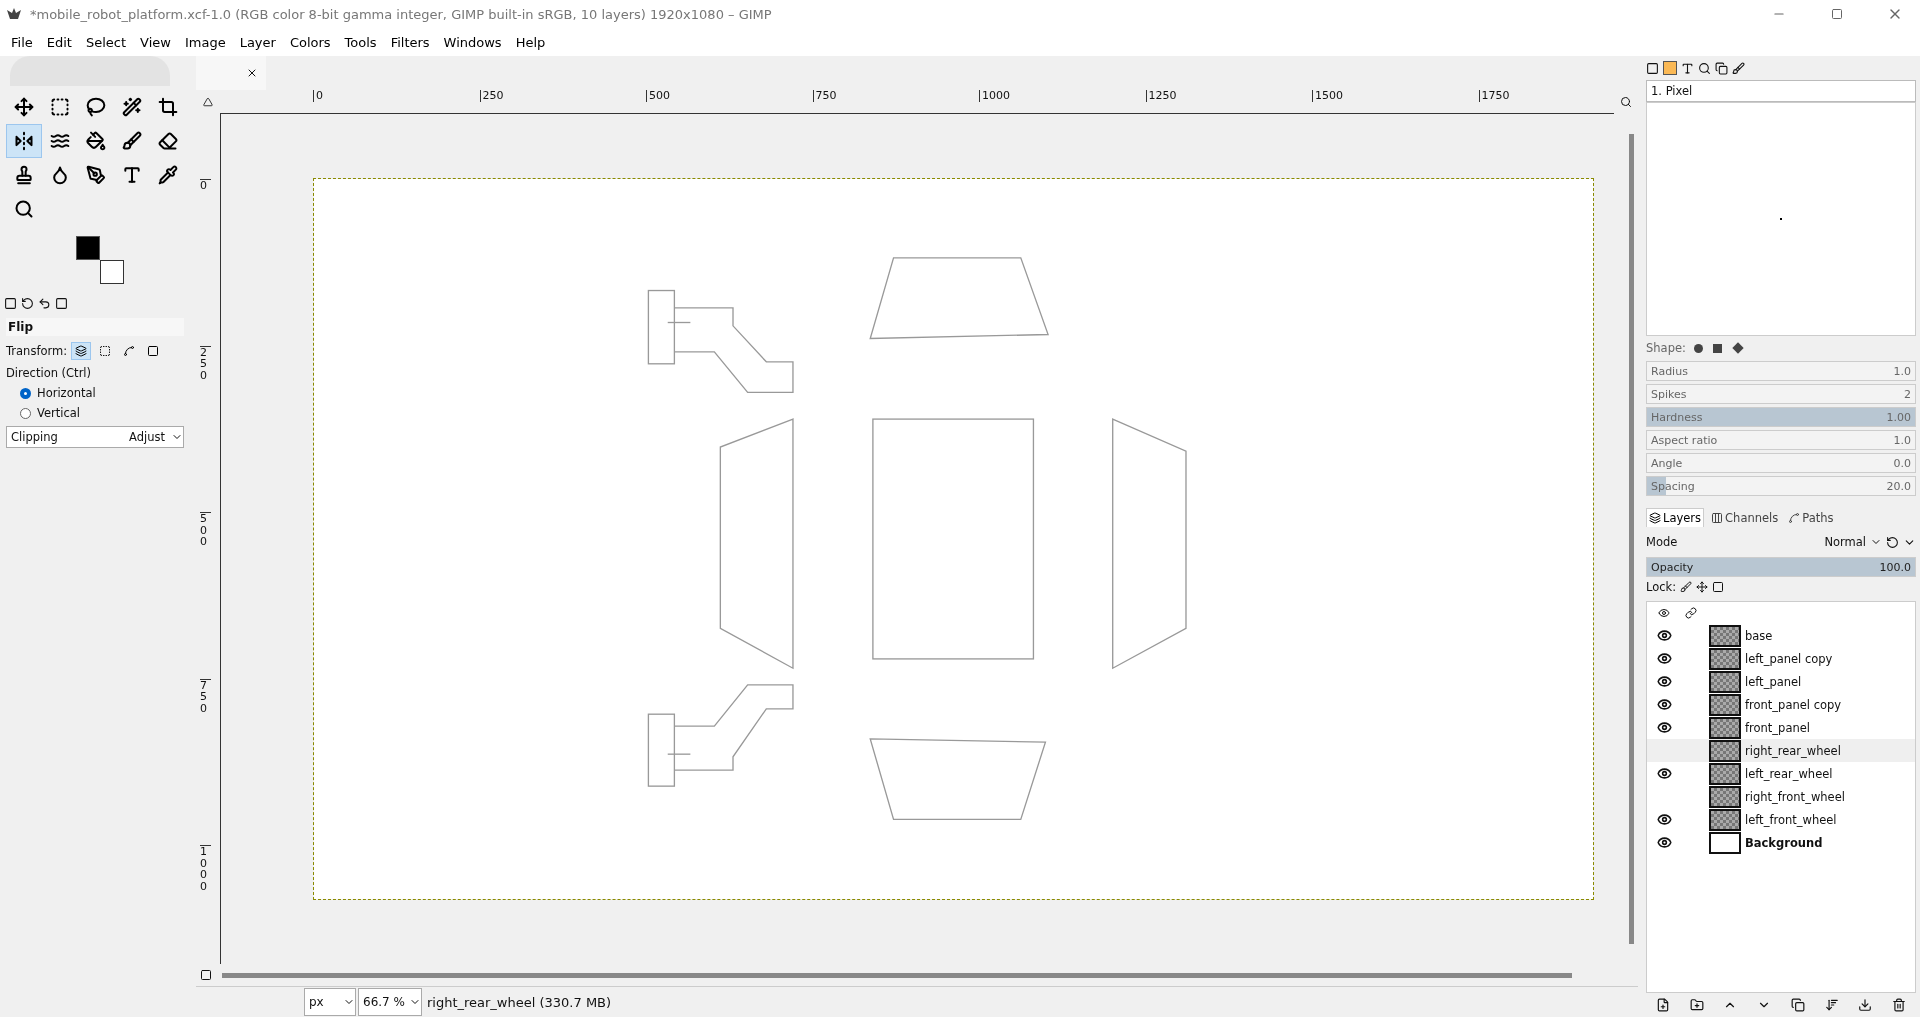 The height and width of the screenshot is (1017, 1920). What do you see at coordinates (1781, 91) in the screenshot?
I see `brush-name-field: 1. Pixel` at bounding box center [1781, 91].